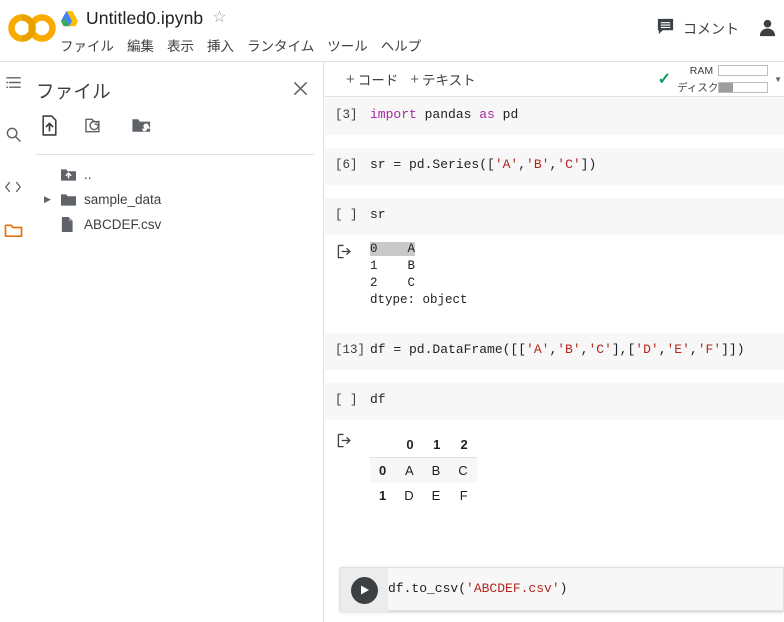 Image resolution: width=784 pixels, height=622 pixels. What do you see at coordinates (185, 45) in the screenshot?
I see `menu-item-view: 表示` at bounding box center [185, 45].